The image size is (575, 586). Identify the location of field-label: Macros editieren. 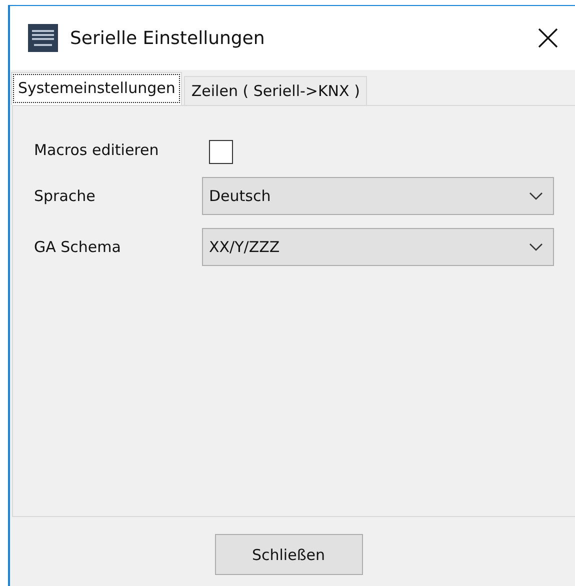
(97, 150).